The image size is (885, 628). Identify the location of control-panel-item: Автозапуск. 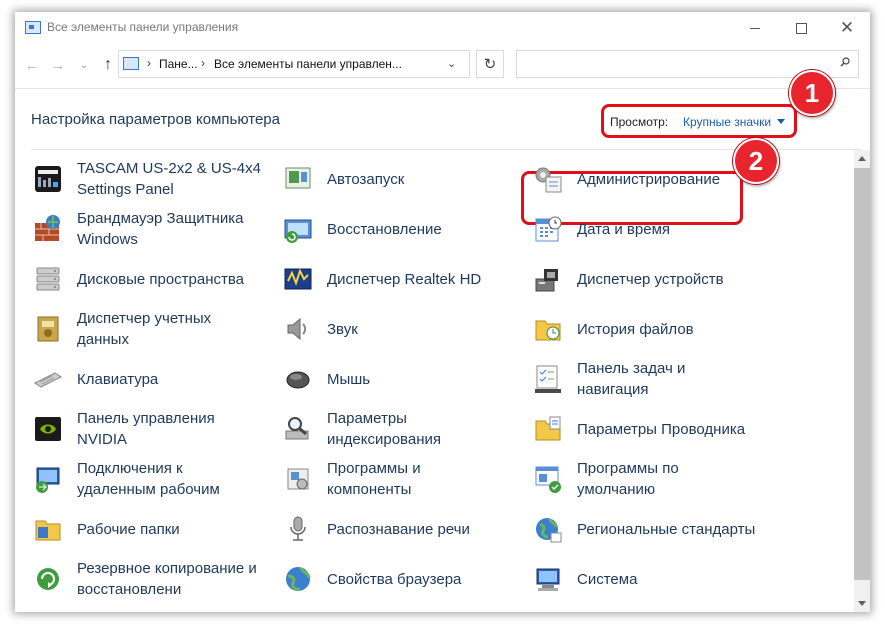
(402, 179).